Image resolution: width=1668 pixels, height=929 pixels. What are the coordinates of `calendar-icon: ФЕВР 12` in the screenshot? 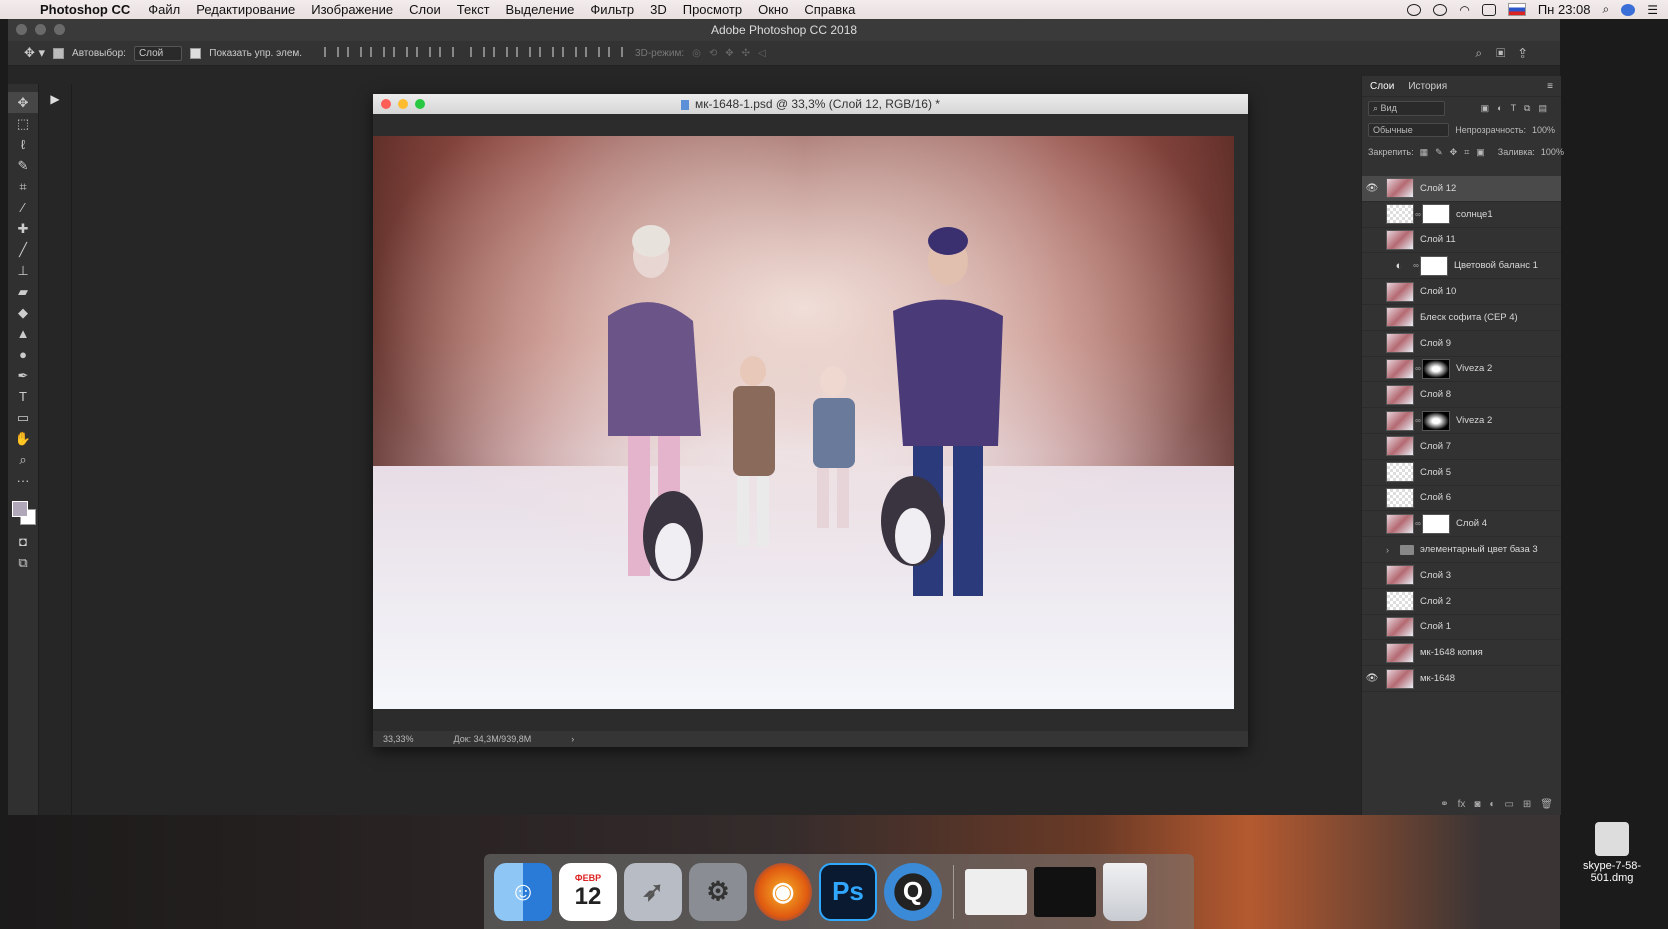 It's located at (588, 891).